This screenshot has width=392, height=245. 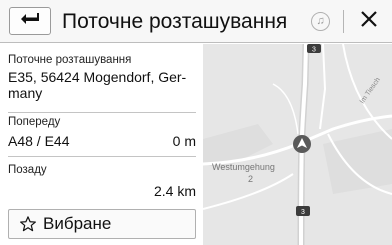 What do you see at coordinates (77, 223) in the screenshot?
I see `favorites-label: Вибране` at bounding box center [77, 223].